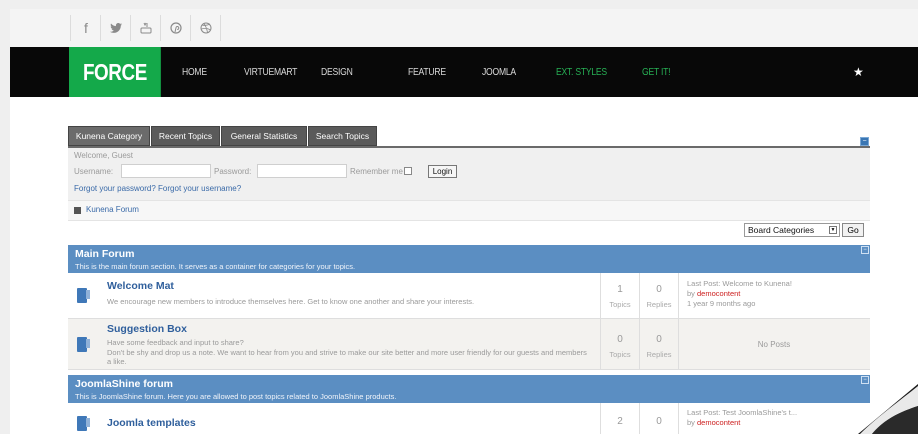 The image size is (918, 434). What do you see at coordinates (408, 171) in the screenshot?
I see `remember-checkbox` at bounding box center [408, 171].